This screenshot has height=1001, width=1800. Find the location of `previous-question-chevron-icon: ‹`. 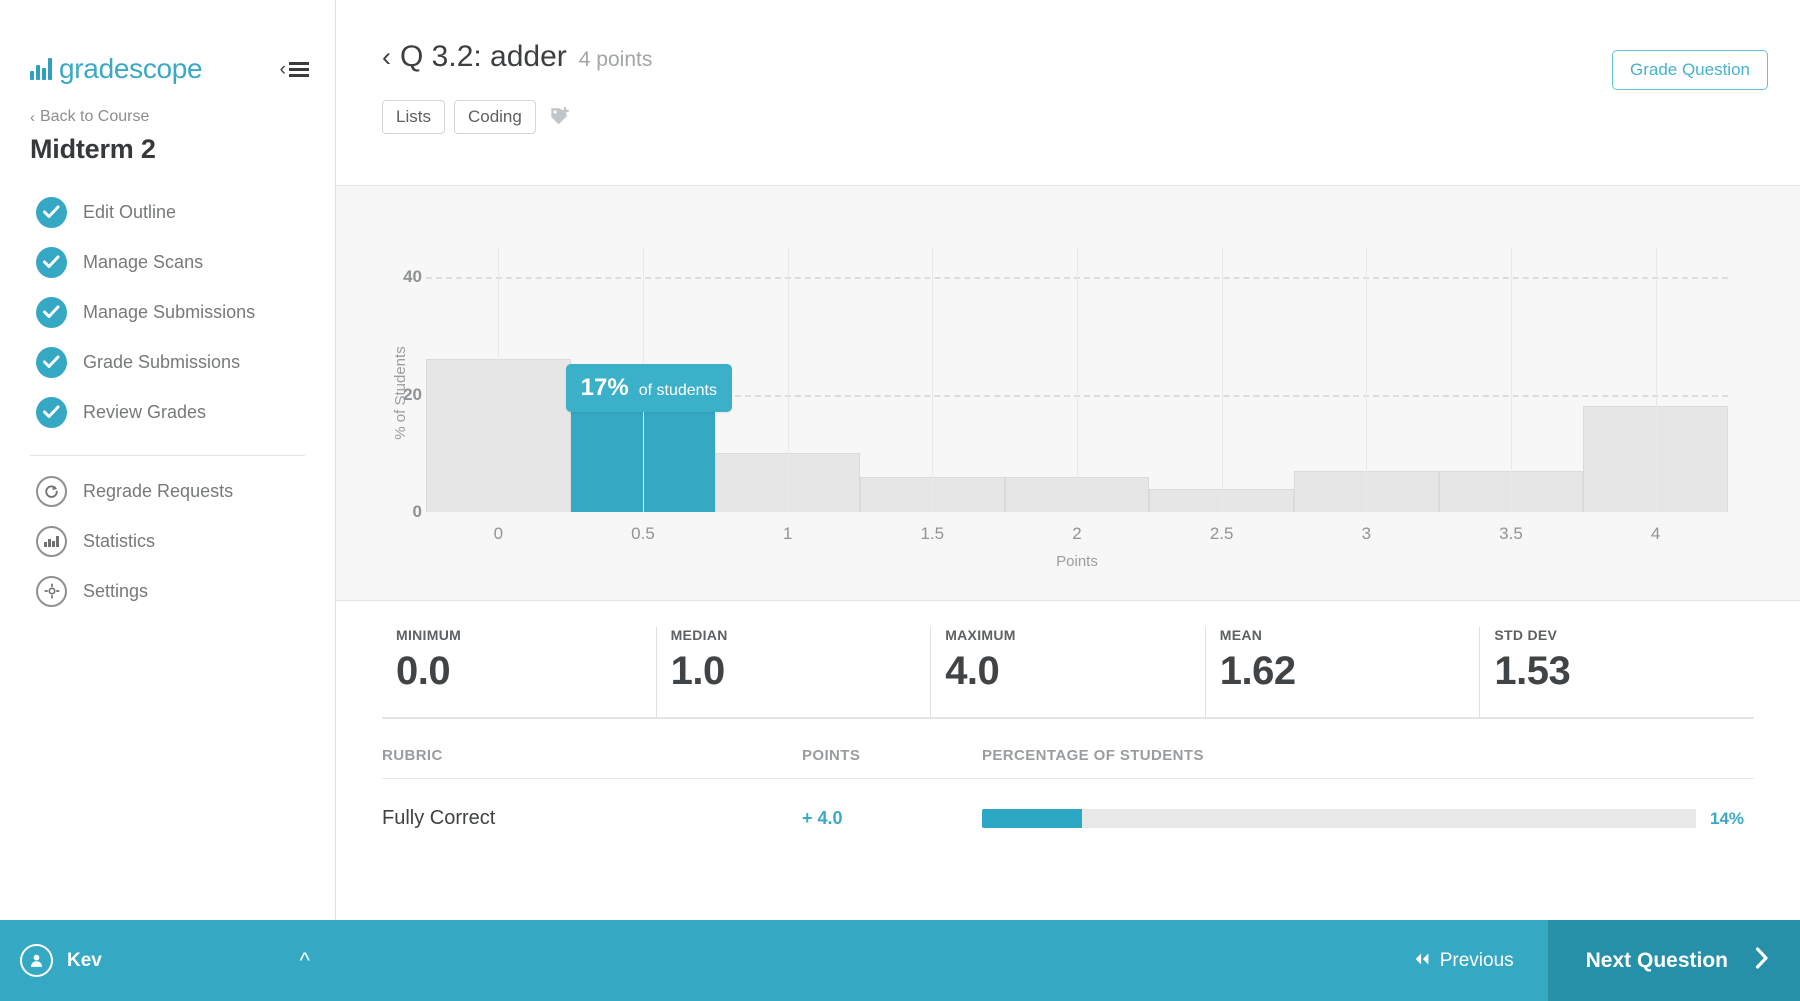

previous-question-chevron-icon: ‹ is located at coordinates (386, 57).